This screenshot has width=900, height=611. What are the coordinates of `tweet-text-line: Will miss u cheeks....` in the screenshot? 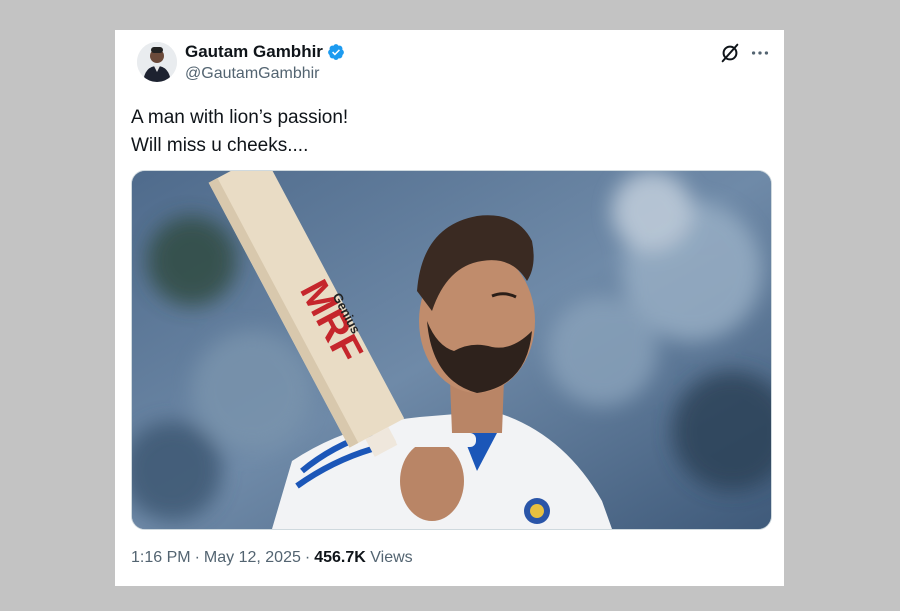 It's located at (220, 145).